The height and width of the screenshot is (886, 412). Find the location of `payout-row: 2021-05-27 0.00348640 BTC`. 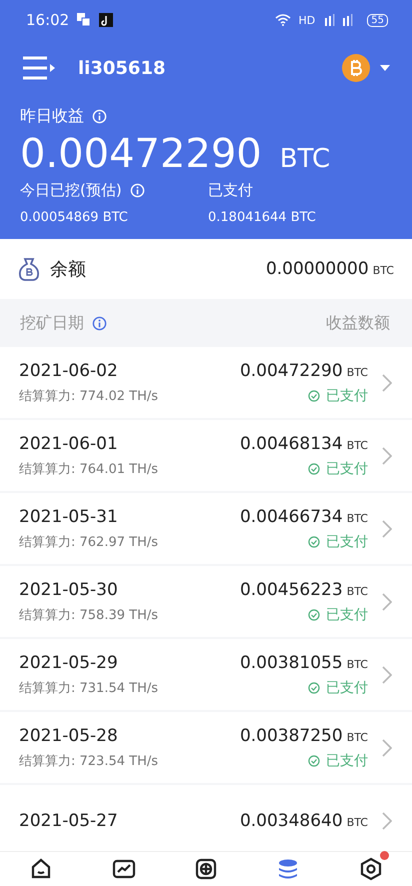

payout-row: 2021-05-27 0.00348640 BTC is located at coordinates (206, 818).